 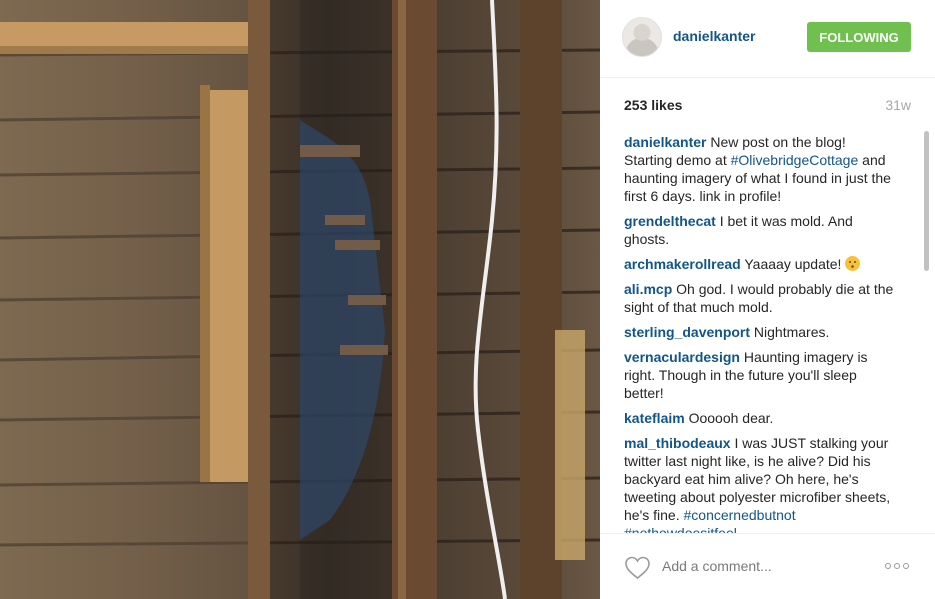 I want to click on comment-text: Yaaaay update!, so click(x=793, y=264).